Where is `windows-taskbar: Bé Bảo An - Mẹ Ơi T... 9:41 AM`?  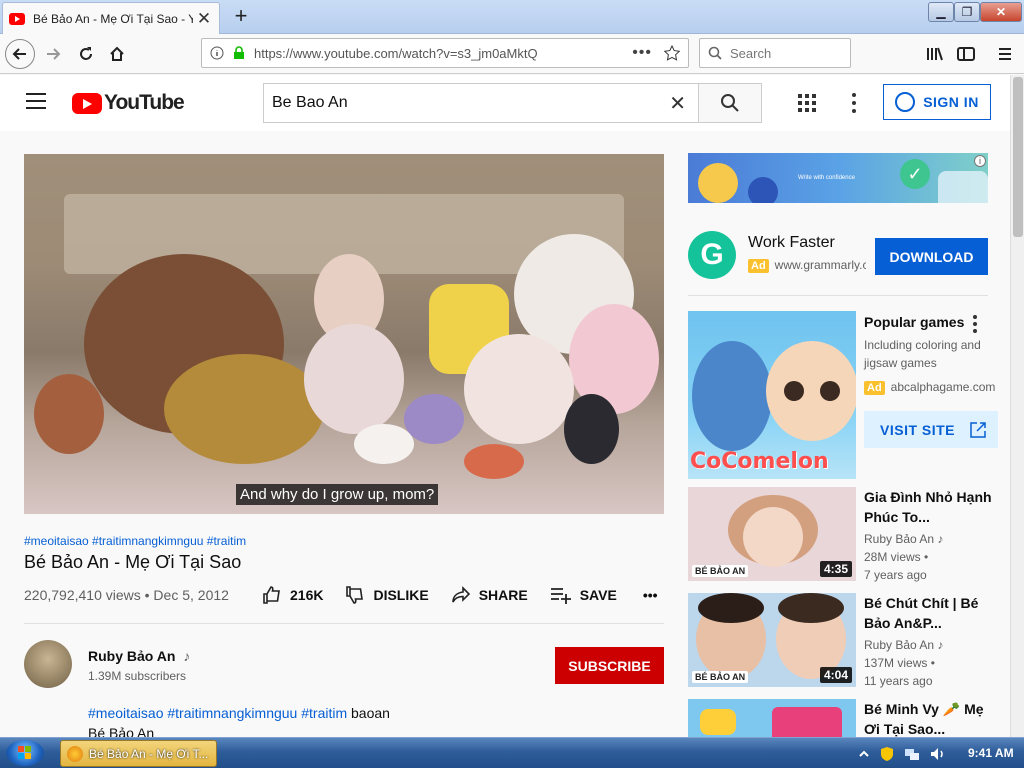 windows-taskbar: Bé Bảo An - Mẹ Ơi T... 9:41 AM is located at coordinates (512, 752).